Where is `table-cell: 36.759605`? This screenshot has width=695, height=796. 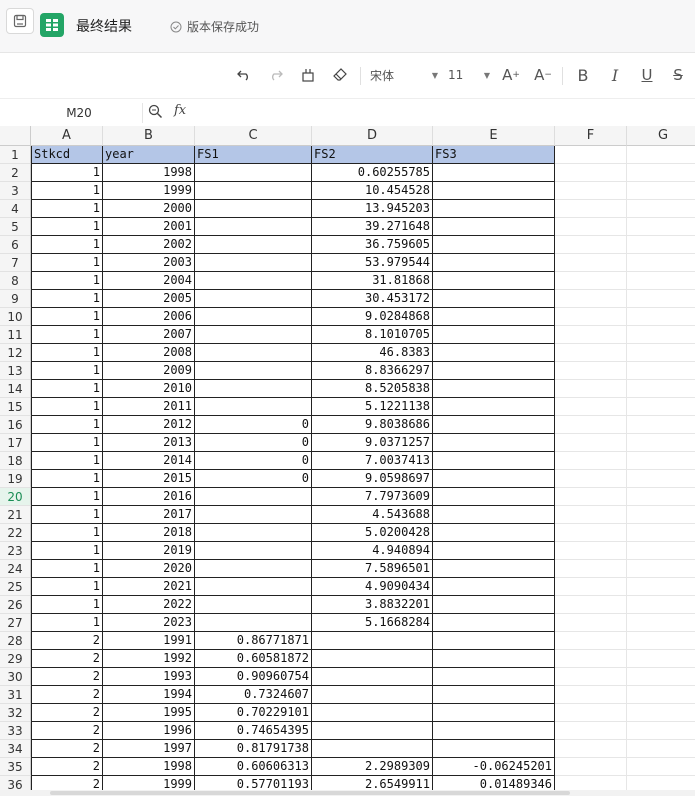
table-cell: 36.759605 is located at coordinates (372, 245).